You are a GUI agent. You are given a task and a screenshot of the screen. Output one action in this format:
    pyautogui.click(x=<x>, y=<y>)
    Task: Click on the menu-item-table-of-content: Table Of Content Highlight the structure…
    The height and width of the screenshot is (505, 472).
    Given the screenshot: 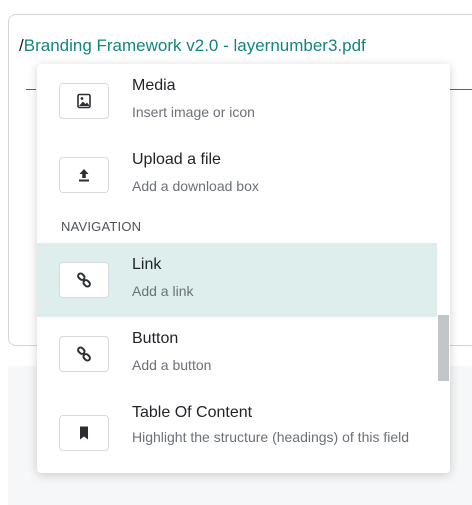 What is the action you would take?
    pyautogui.click(x=237, y=432)
    